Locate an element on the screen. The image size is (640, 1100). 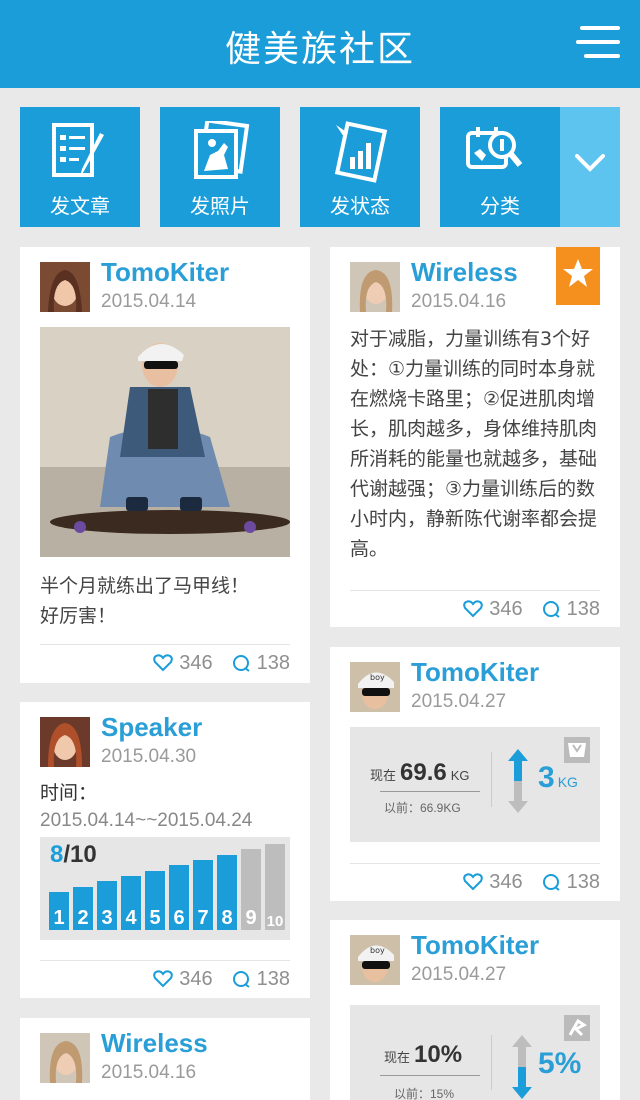
bodyfat-post-card: boy TomoKiter 2015.04.27 现在 10% 以前：15% 5% is located at coordinates (475, 1010).